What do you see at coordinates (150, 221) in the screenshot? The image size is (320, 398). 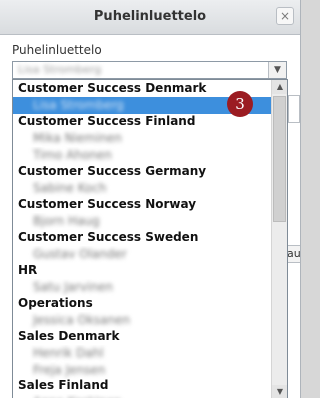 I see `list-item: Bjorn Haug` at bounding box center [150, 221].